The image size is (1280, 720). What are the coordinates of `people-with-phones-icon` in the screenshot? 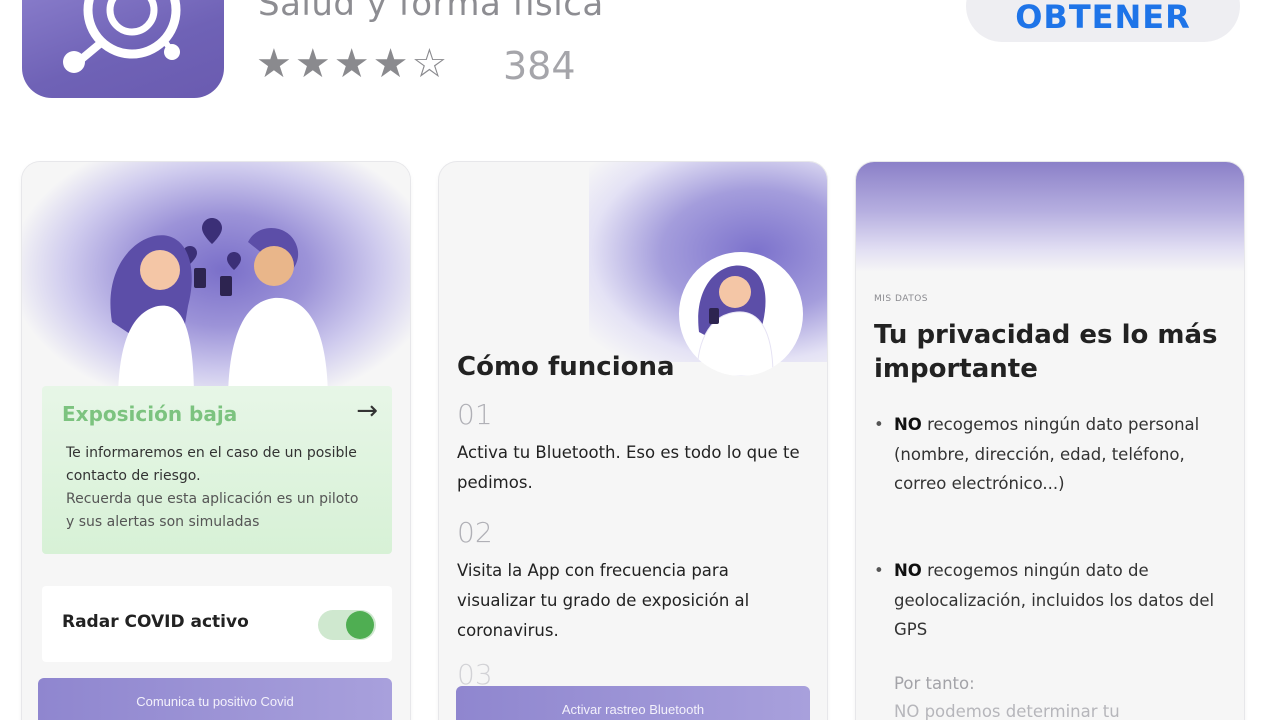 It's located at (219, 310).